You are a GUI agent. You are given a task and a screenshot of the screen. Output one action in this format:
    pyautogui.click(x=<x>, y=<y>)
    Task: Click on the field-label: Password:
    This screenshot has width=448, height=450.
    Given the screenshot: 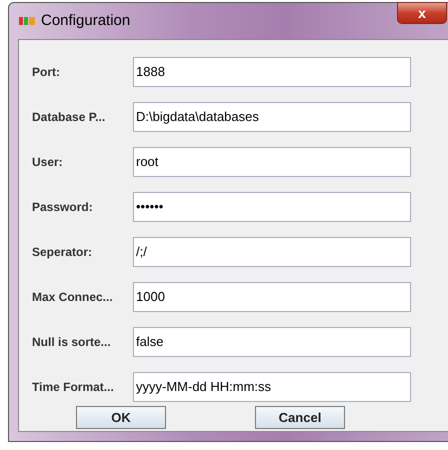 What is the action you would take?
    pyautogui.click(x=62, y=207)
    